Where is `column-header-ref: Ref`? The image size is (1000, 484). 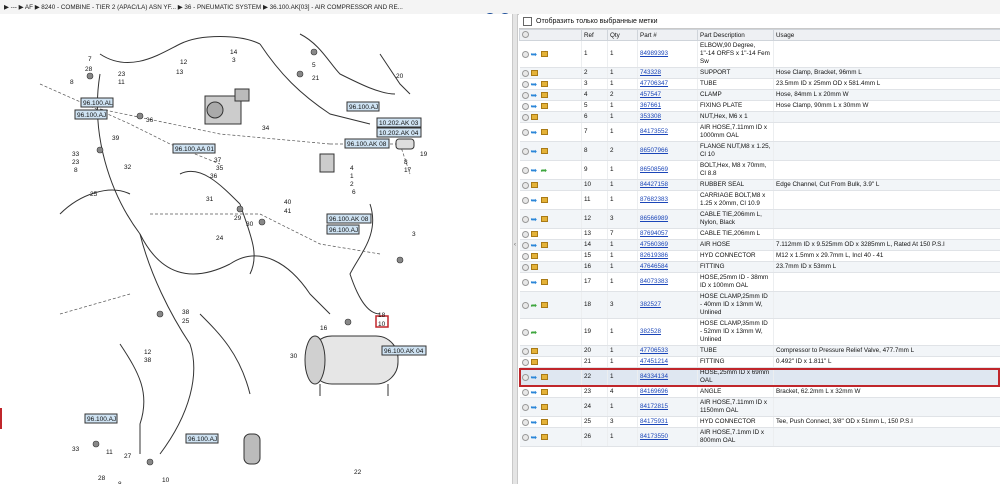 column-header-ref: Ref is located at coordinates (594, 35).